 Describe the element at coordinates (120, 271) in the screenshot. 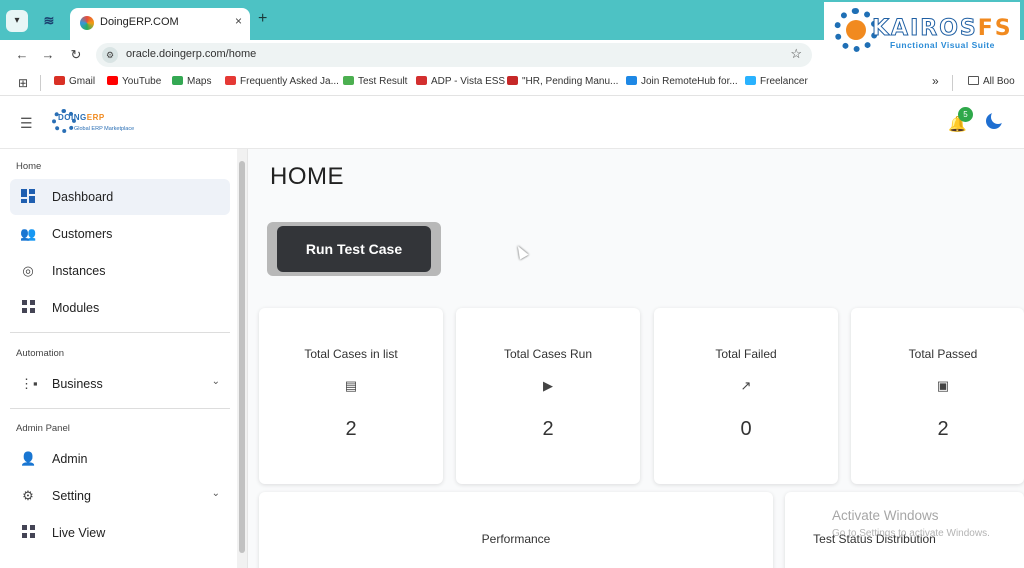

I see `sidebar-item-instances: ◎ Instances` at that location.